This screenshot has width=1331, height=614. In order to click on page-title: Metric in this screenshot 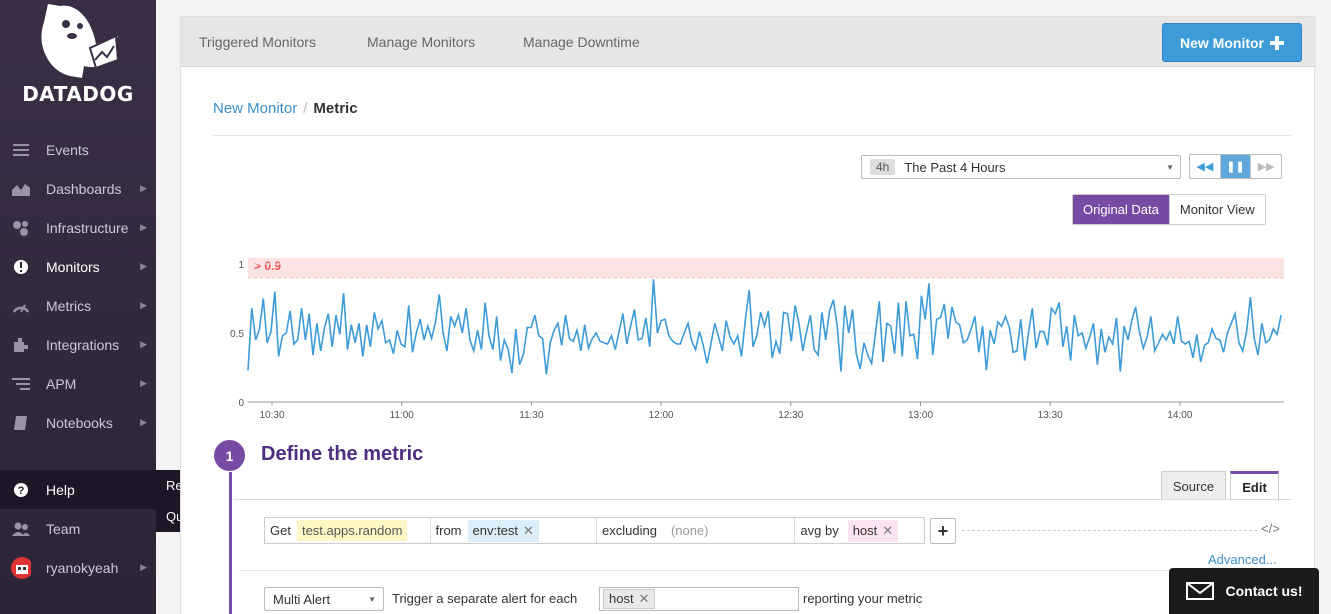, I will do `click(335, 108)`.